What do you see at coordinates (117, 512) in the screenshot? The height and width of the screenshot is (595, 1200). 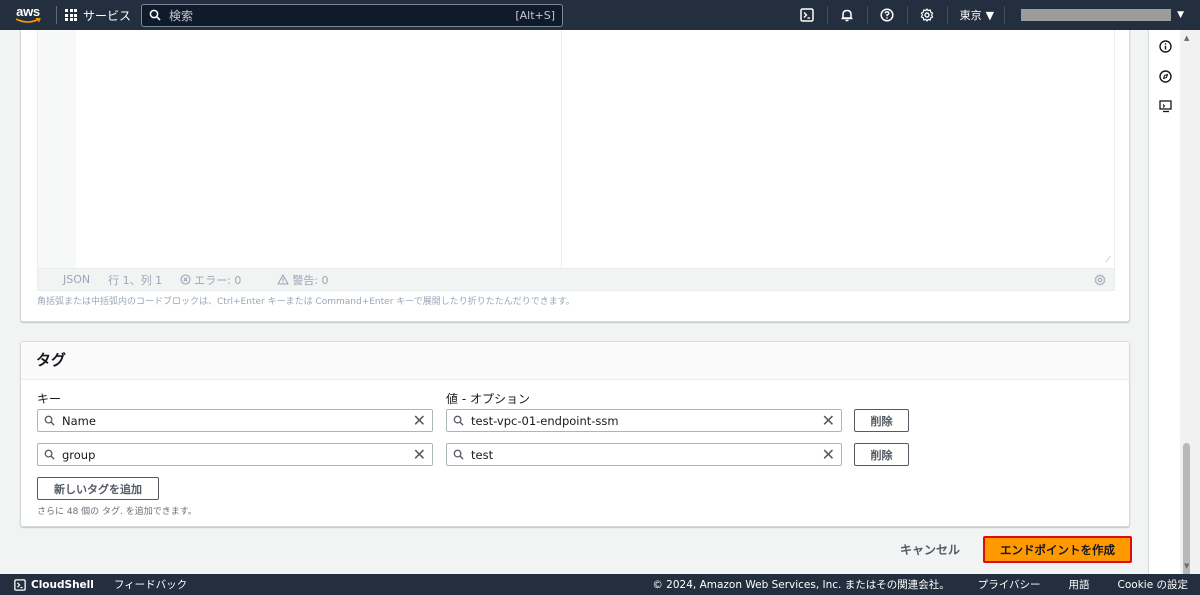 I see `tags-remaining-note: さらに 48 個の タグ. を追加できます。` at bounding box center [117, 512].